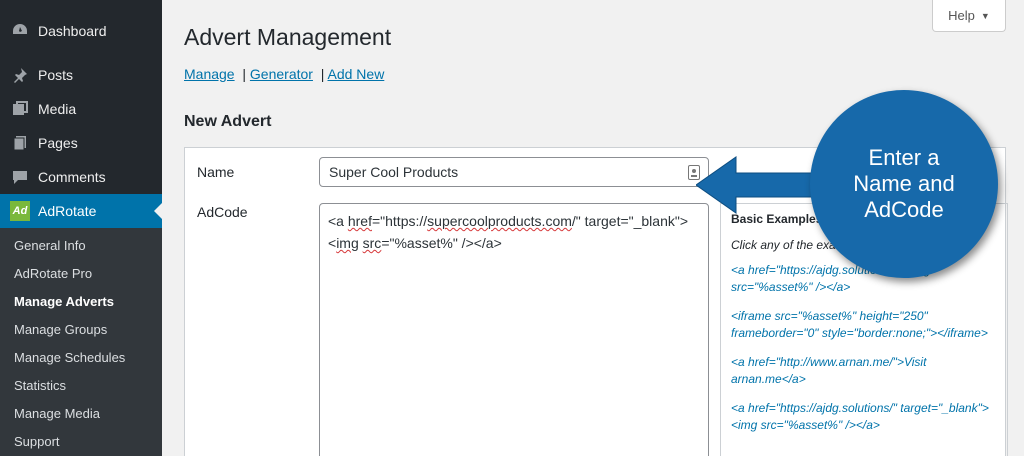 The width and height of the screenshot is (1024, 456). What do you see at coordinates (961, 15) in the screenshot?
I see `help-label: Help` at bounding box center [961, 15].